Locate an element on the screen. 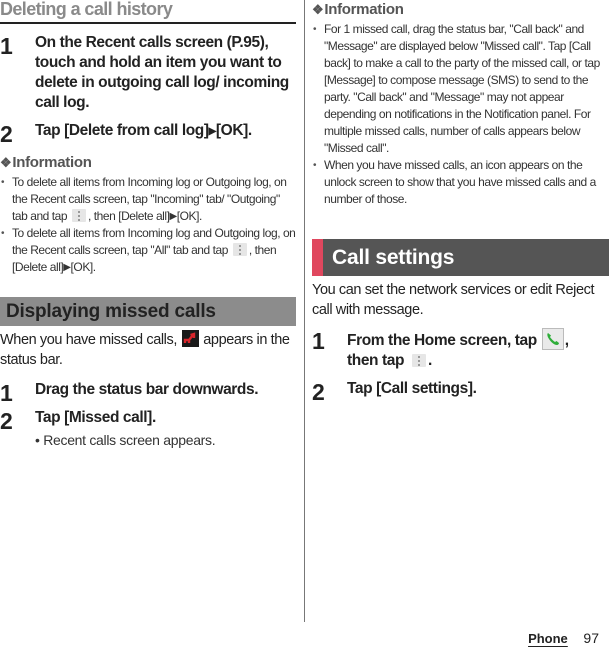 This screenshot has width=609, height=648. step-text-pre: Tap [Delete from call log] is located at coordinates (122, 130).